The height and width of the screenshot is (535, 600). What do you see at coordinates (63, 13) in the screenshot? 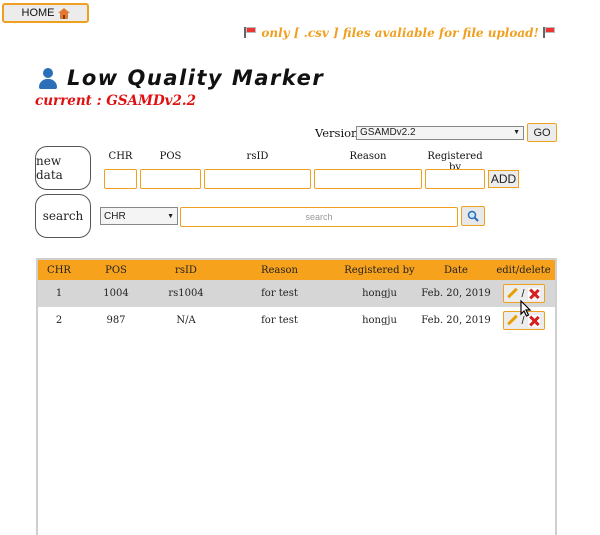
I see `house-icon` at bounding box center [63, 13].